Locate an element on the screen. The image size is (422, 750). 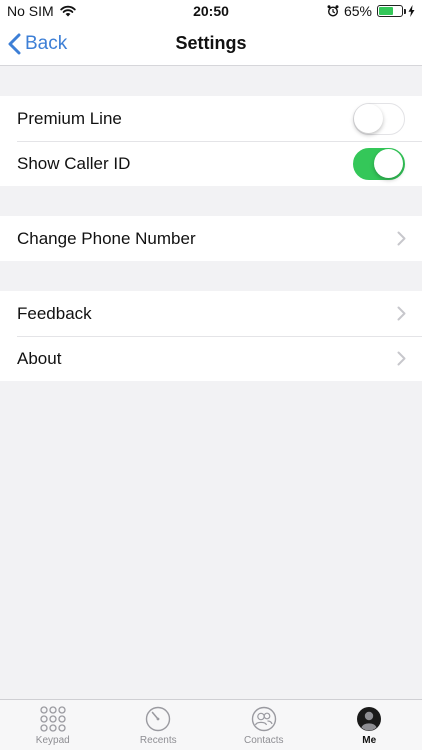
tab-contacts: Contacts is located at coordinates (264, 725).